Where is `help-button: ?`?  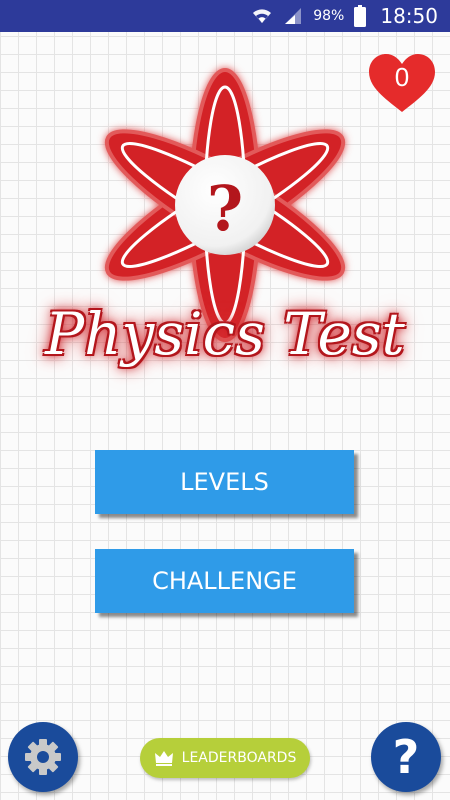
help-button: ? is located at coordinates (406, 757).